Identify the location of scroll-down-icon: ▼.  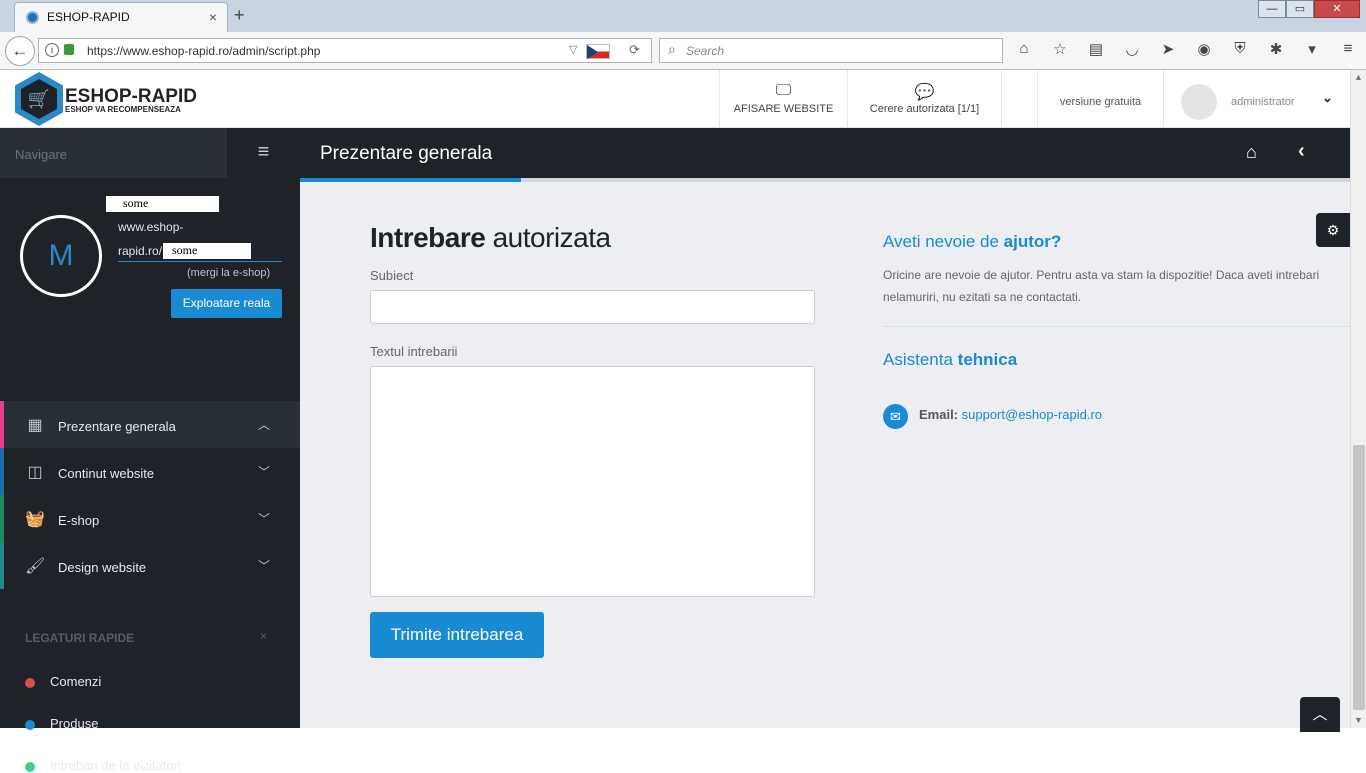
(1358, 720).